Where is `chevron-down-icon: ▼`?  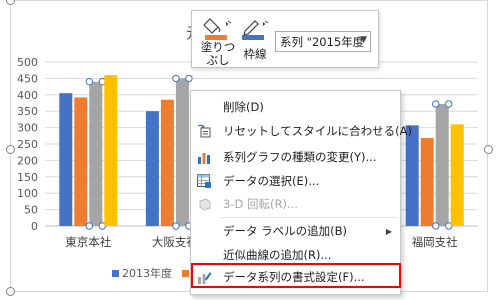
chevron-down-icon: ▼ is located at coordinates (363, 40).